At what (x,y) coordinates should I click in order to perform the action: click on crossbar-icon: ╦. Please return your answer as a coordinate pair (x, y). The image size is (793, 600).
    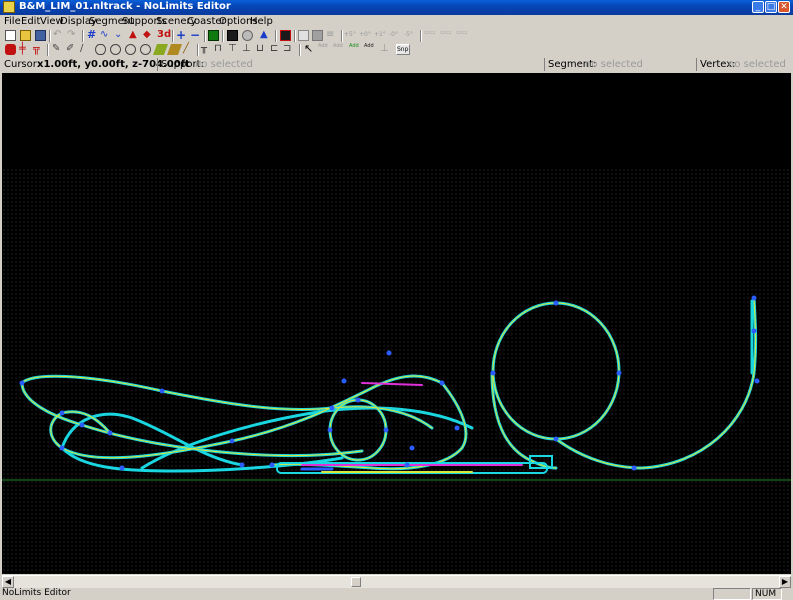
    Looking at the image, I should click on (38, 49).